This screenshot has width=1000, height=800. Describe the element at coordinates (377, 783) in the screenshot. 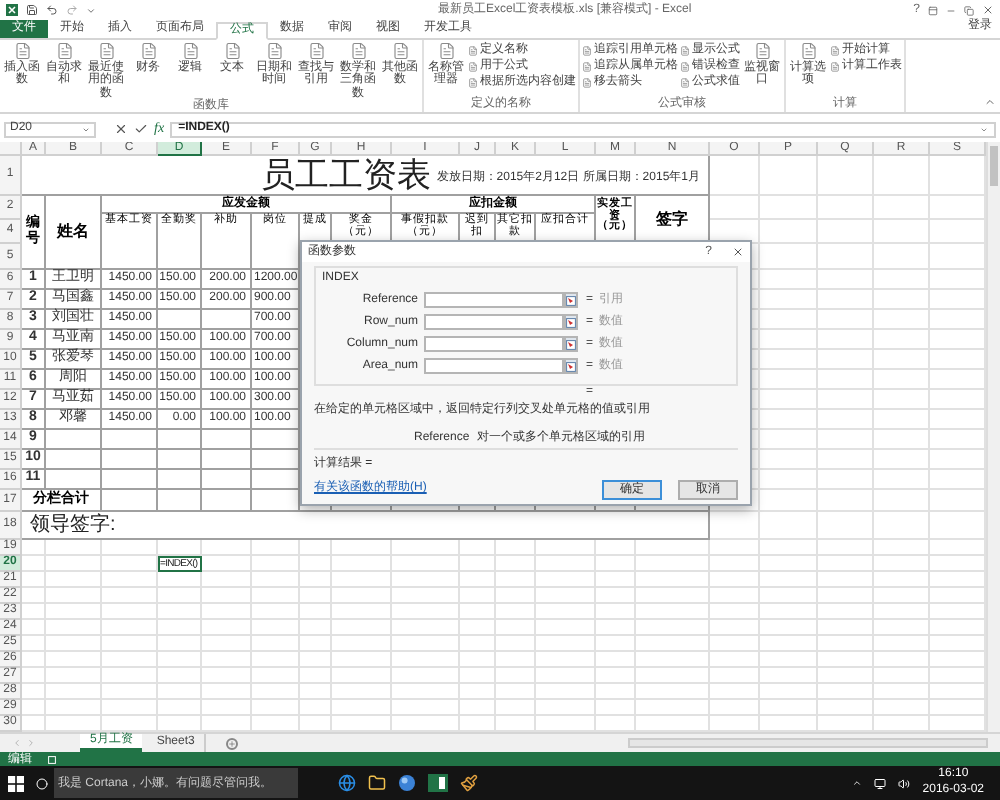

I see `folder-icon` at that location.